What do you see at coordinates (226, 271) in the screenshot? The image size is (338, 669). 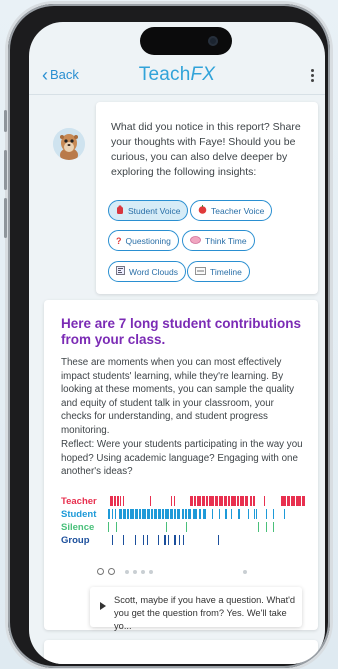 I see `timeline-label: Timeline` at bounding box center [226, 271].